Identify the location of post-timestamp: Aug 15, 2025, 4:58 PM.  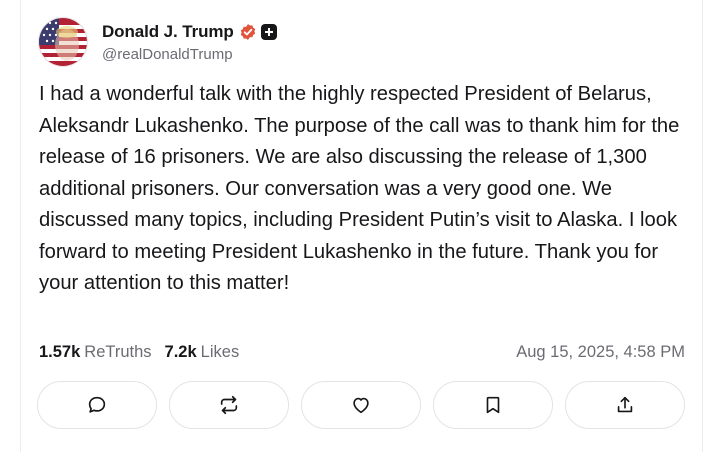
(600, 352).